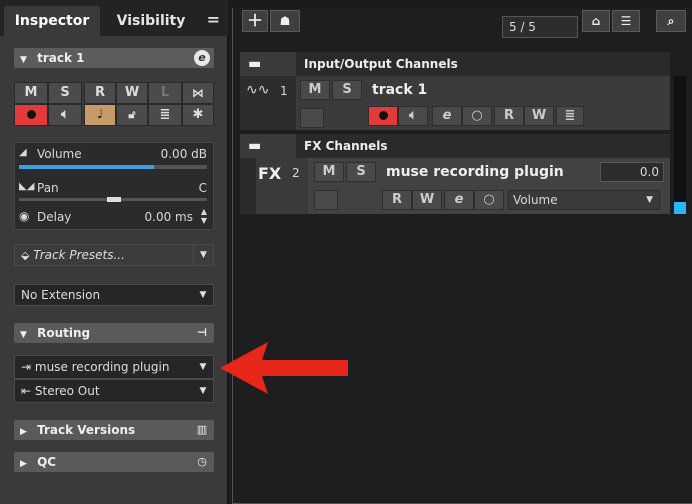 The image size is (692, 504). Describe the element at coordinates (151, 21) in the screenshot. I see `tab-visibility: Visibility` at that location.